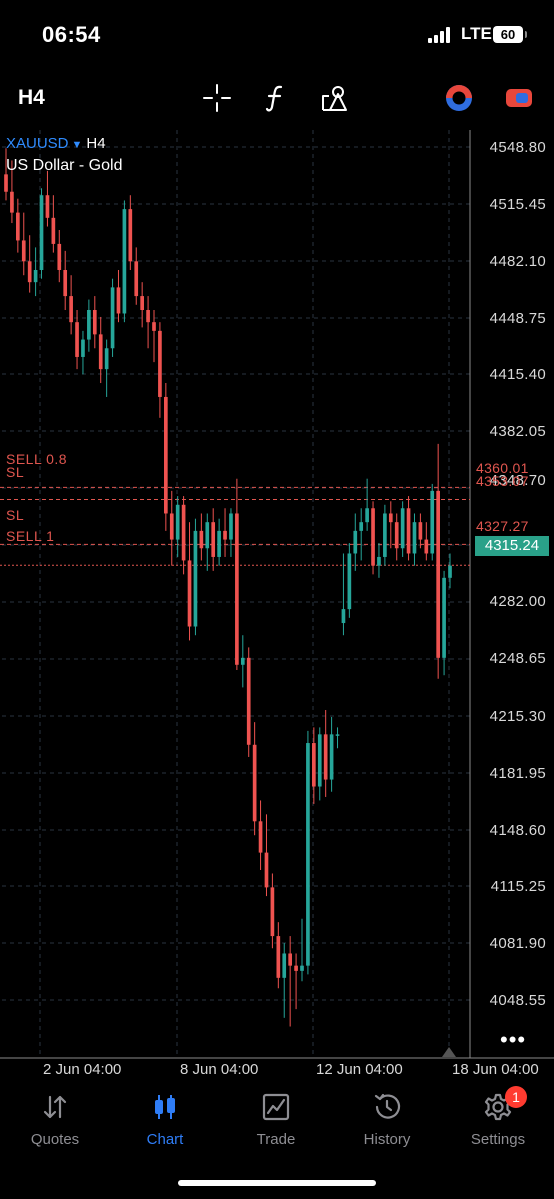 The height and width of the screenshot is (1199, 554). What do you see at coordinates (165, 1107) in the screenshot?
I see `candlesticks-icon` at bounding box center [165, 1107].